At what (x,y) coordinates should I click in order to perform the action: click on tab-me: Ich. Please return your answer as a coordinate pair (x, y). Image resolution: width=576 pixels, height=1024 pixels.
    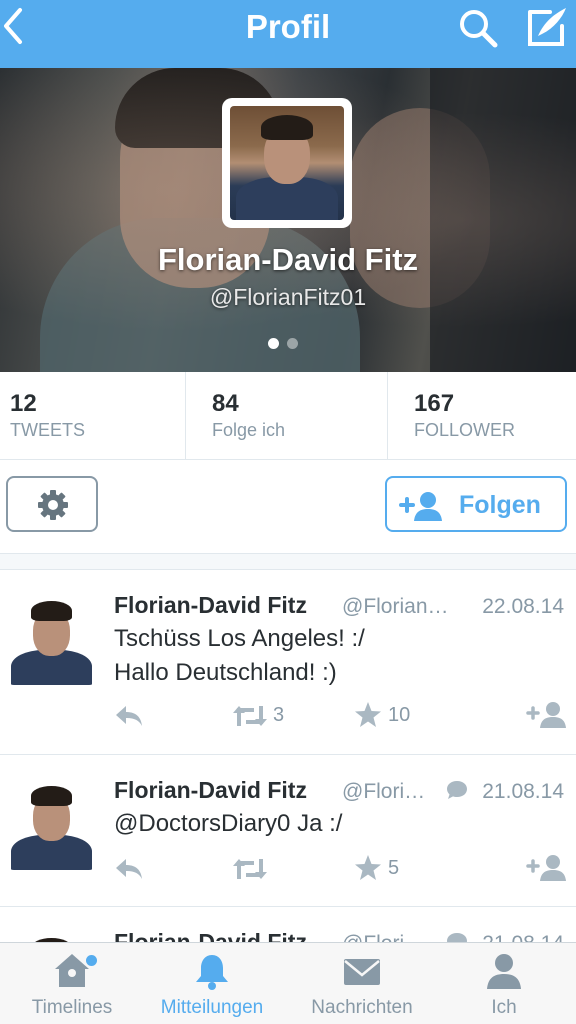
    Looking at the image, I should click on (504, 983).